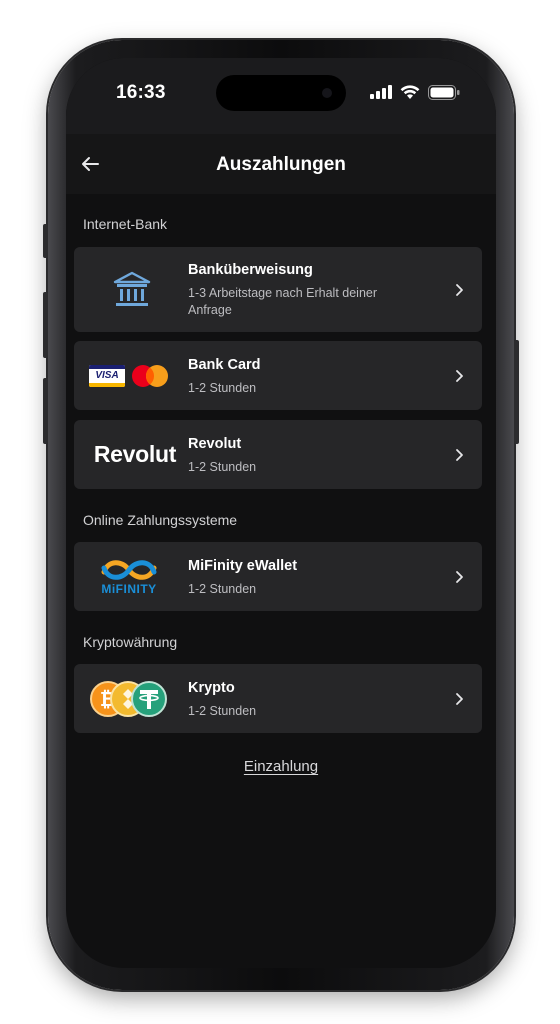  What do you see at coordinates (243, 566) in the screenshot?
I see `method-name: MiFinity eWallet` at bounding box center [243, 566].